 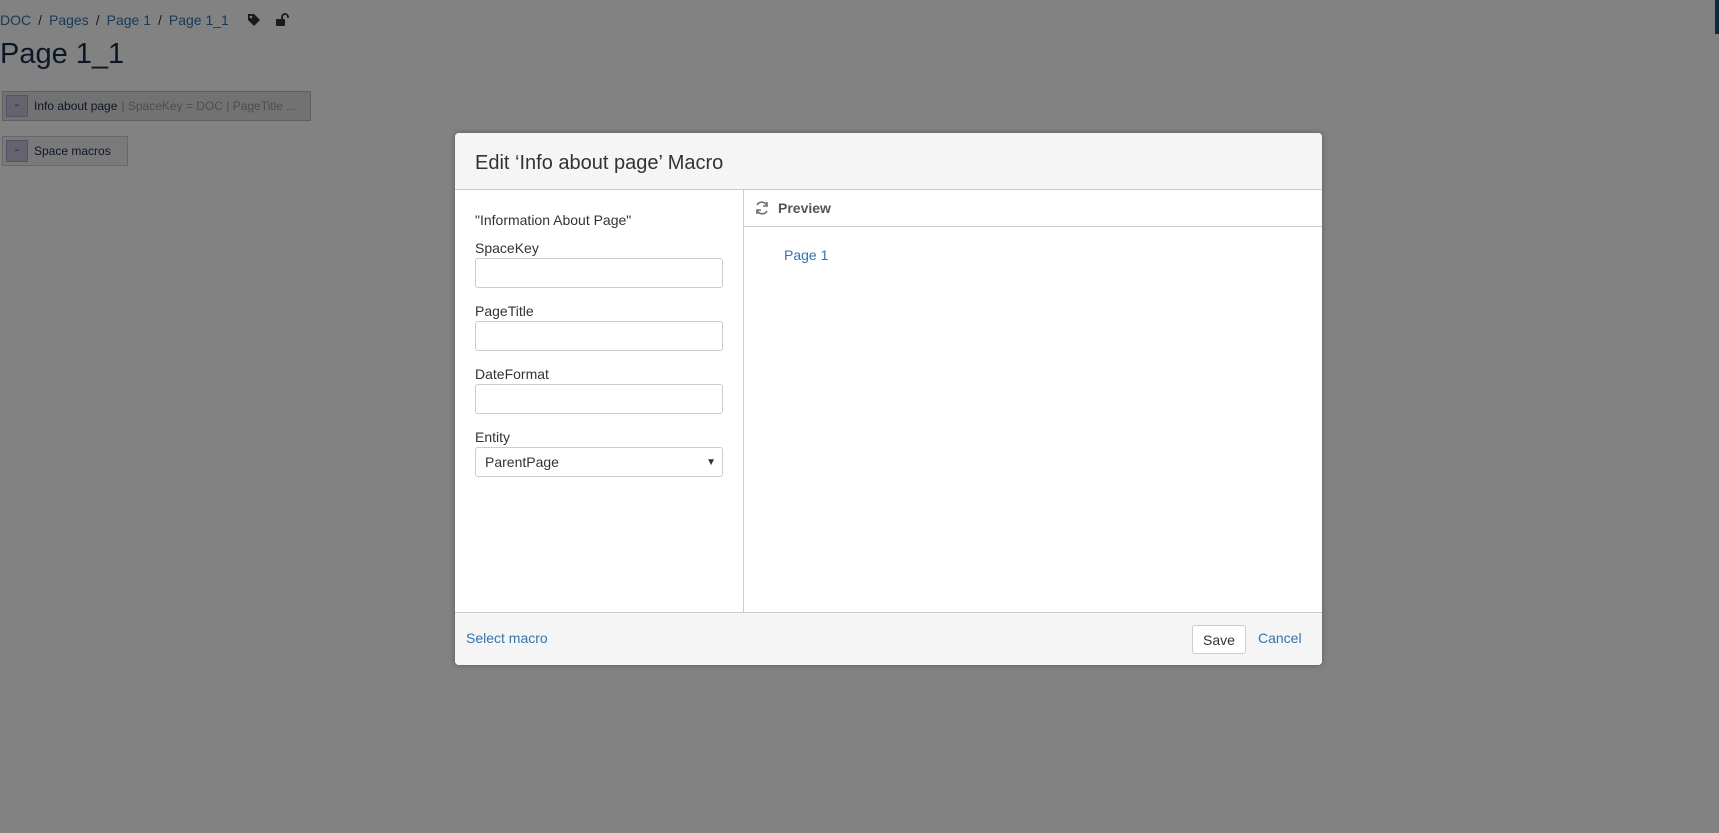 I want to click on dateformat-input, so click(x=599, y=399).